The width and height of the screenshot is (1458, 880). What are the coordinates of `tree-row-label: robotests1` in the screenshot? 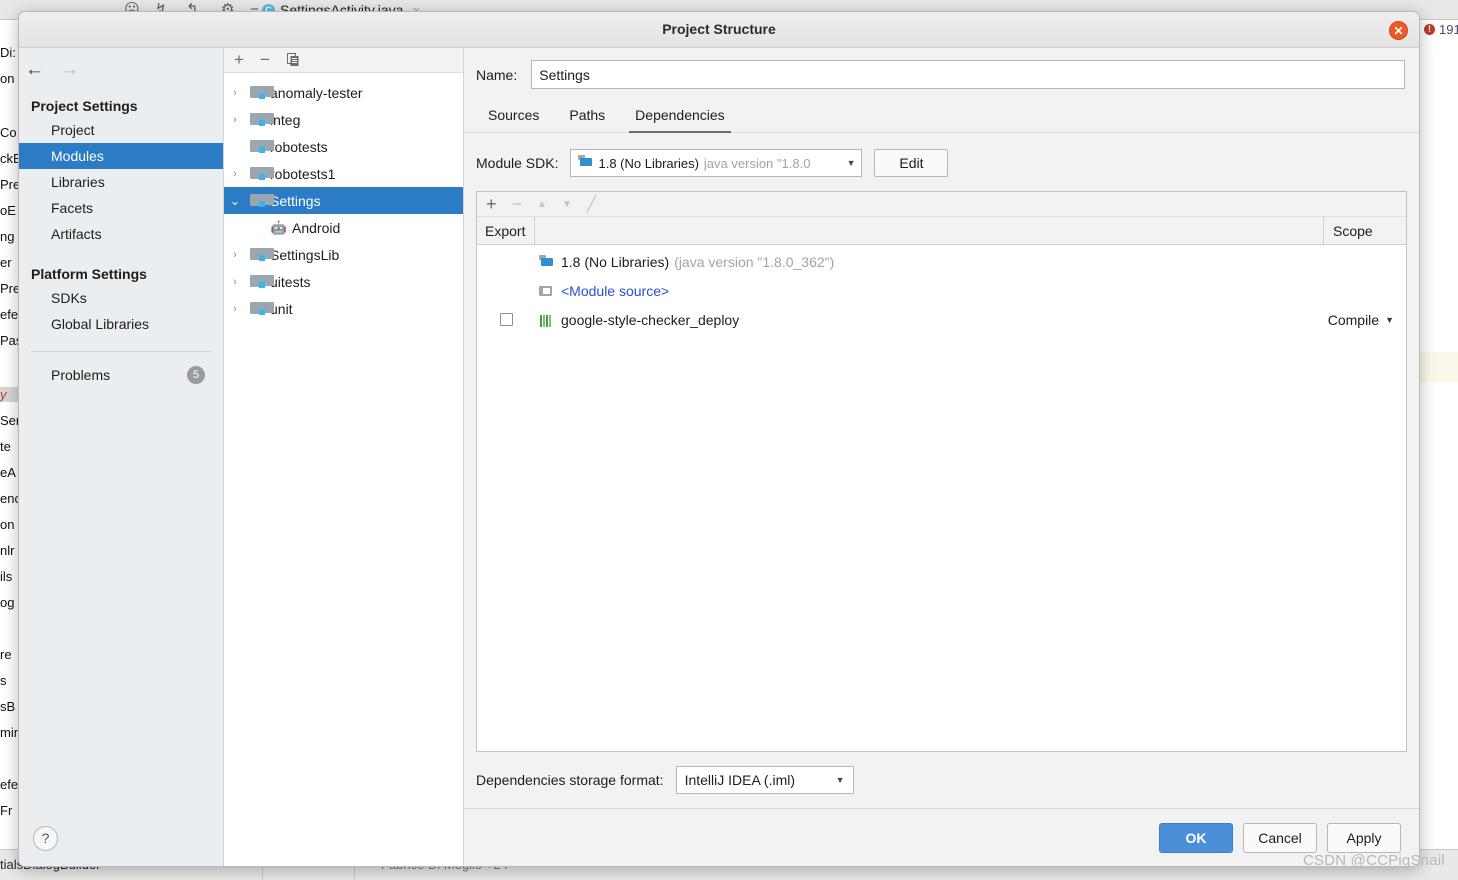 It's located at (303, 173).